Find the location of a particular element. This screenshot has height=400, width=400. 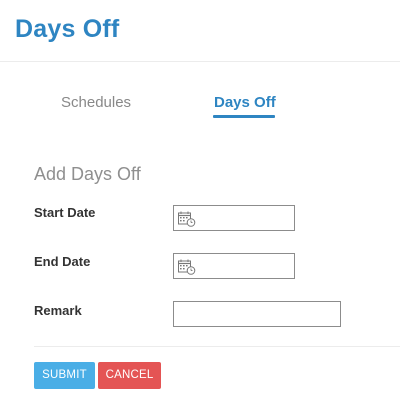

end-date-field is located at coordinates (234, 266).